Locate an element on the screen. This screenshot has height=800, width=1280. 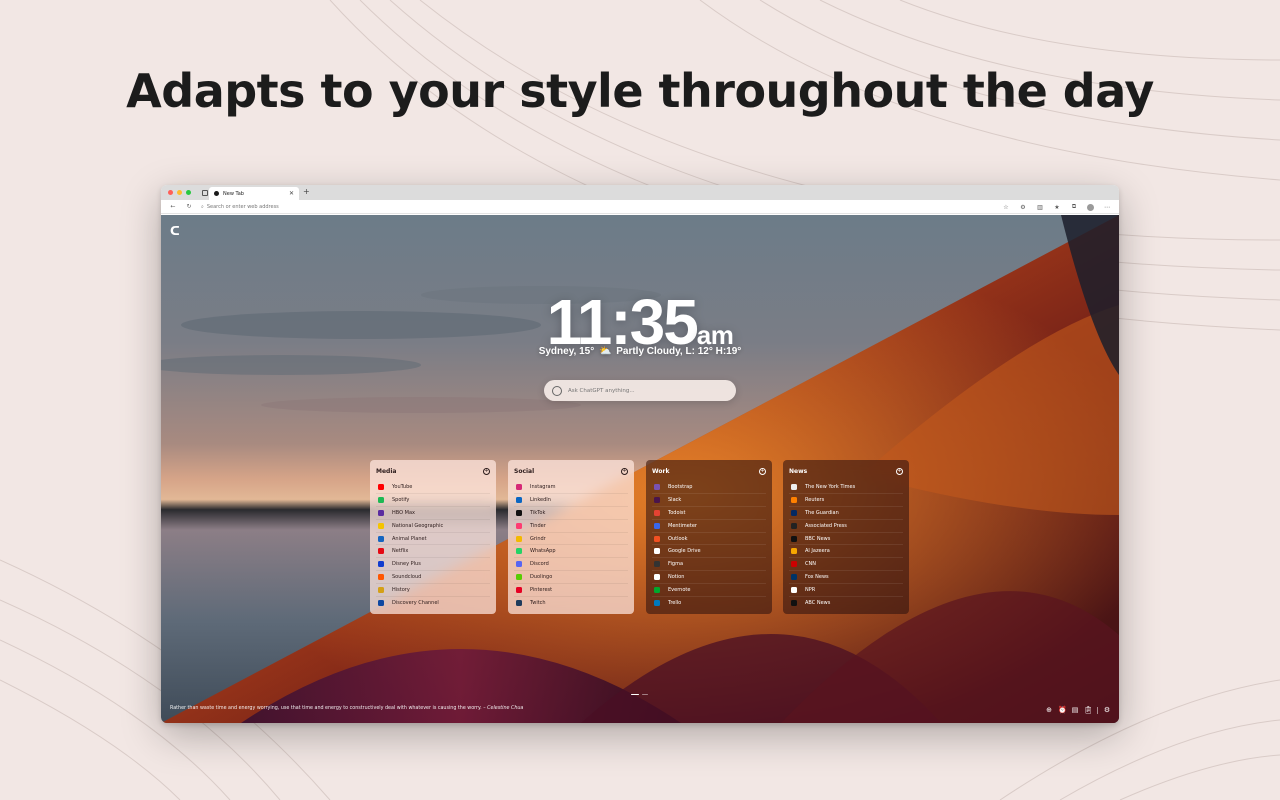
link-item: Tinder is located at coordinates (571, 526).